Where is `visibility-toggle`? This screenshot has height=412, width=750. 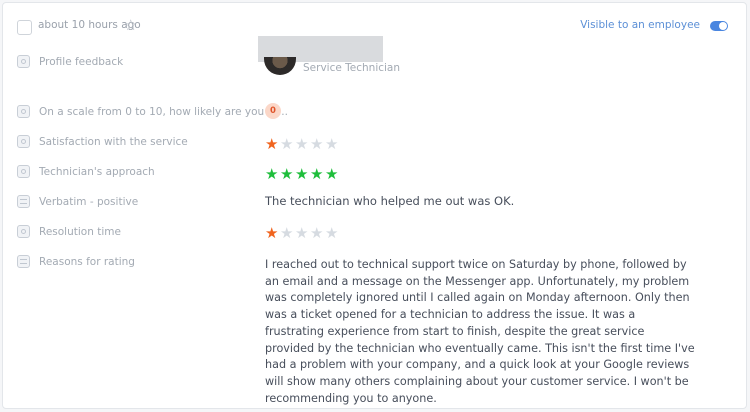
visibility-toggle is located at coordinates (719, 26).